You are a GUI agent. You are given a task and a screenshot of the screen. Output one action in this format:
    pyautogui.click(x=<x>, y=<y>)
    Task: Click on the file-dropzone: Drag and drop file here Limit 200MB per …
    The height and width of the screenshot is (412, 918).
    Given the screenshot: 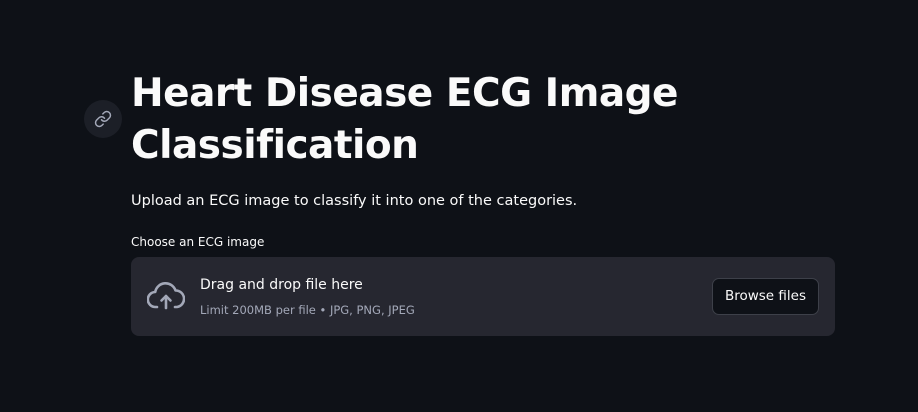 What is the action you would take?
    pyautogui.click(x=483, y=296)
    